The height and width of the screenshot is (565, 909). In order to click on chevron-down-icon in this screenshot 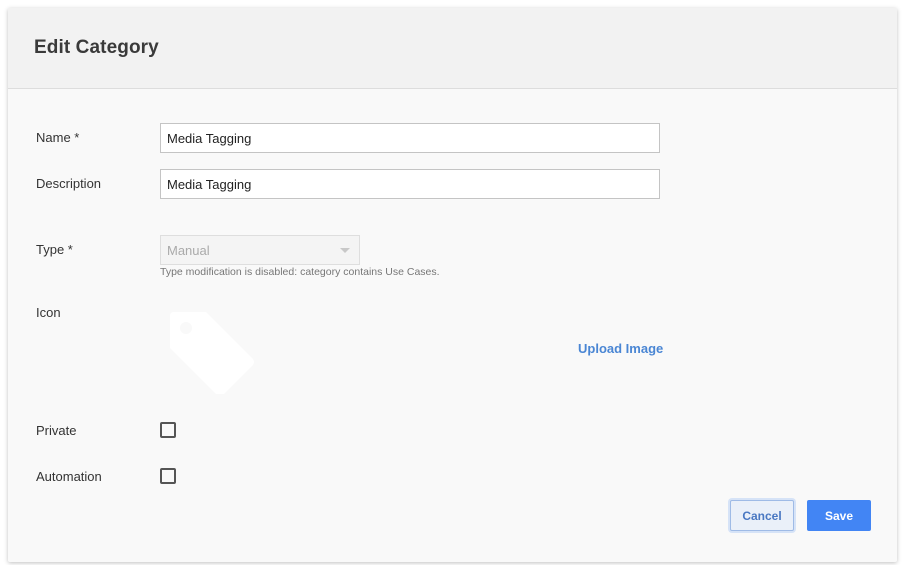, I will do `click(345, 250)`.